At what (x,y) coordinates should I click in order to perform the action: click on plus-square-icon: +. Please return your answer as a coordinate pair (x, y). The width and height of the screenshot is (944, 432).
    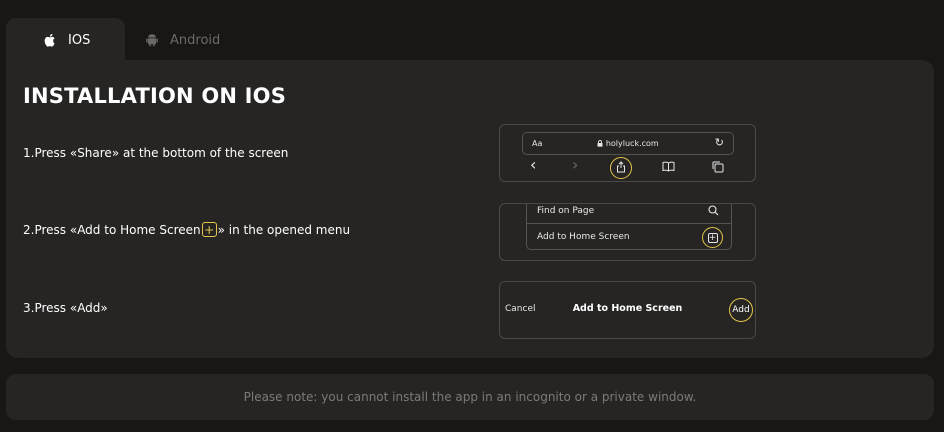
    Looking at the image, I should click on (712, 237).